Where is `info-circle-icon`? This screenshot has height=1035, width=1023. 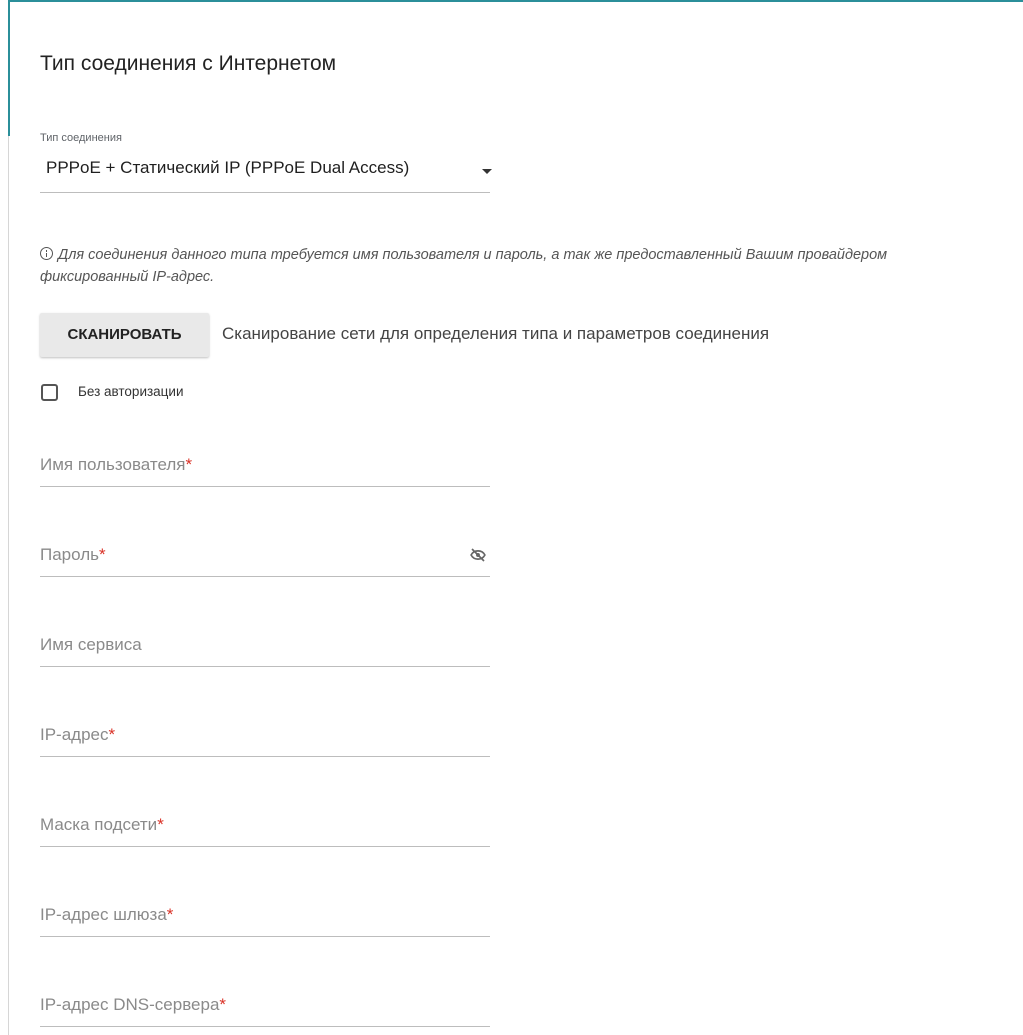
info-circle-icon is located at coordinates (46, 253).